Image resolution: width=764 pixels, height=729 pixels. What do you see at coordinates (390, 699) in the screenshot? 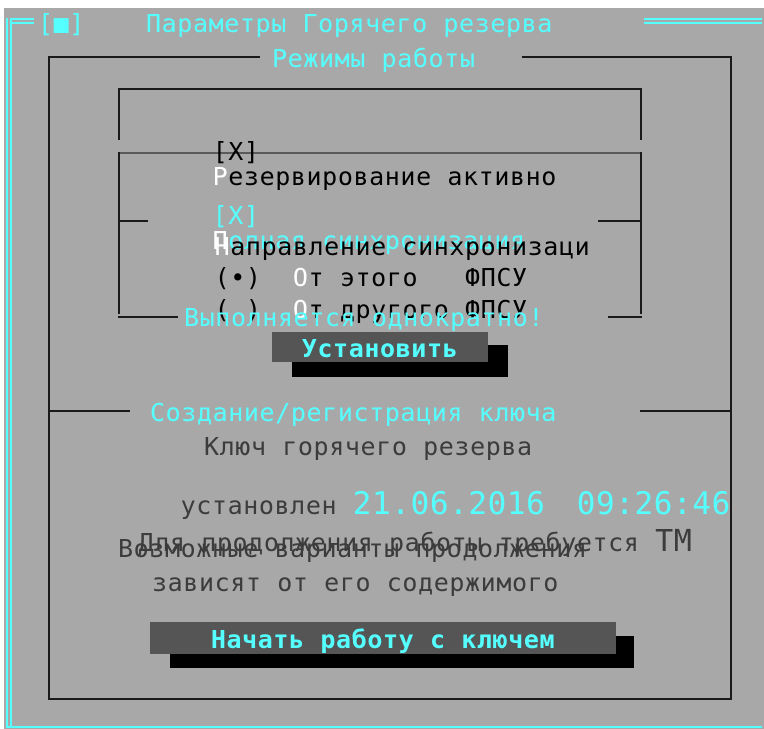
I see `section-frame-bottom` at bounding box center [390, 699].